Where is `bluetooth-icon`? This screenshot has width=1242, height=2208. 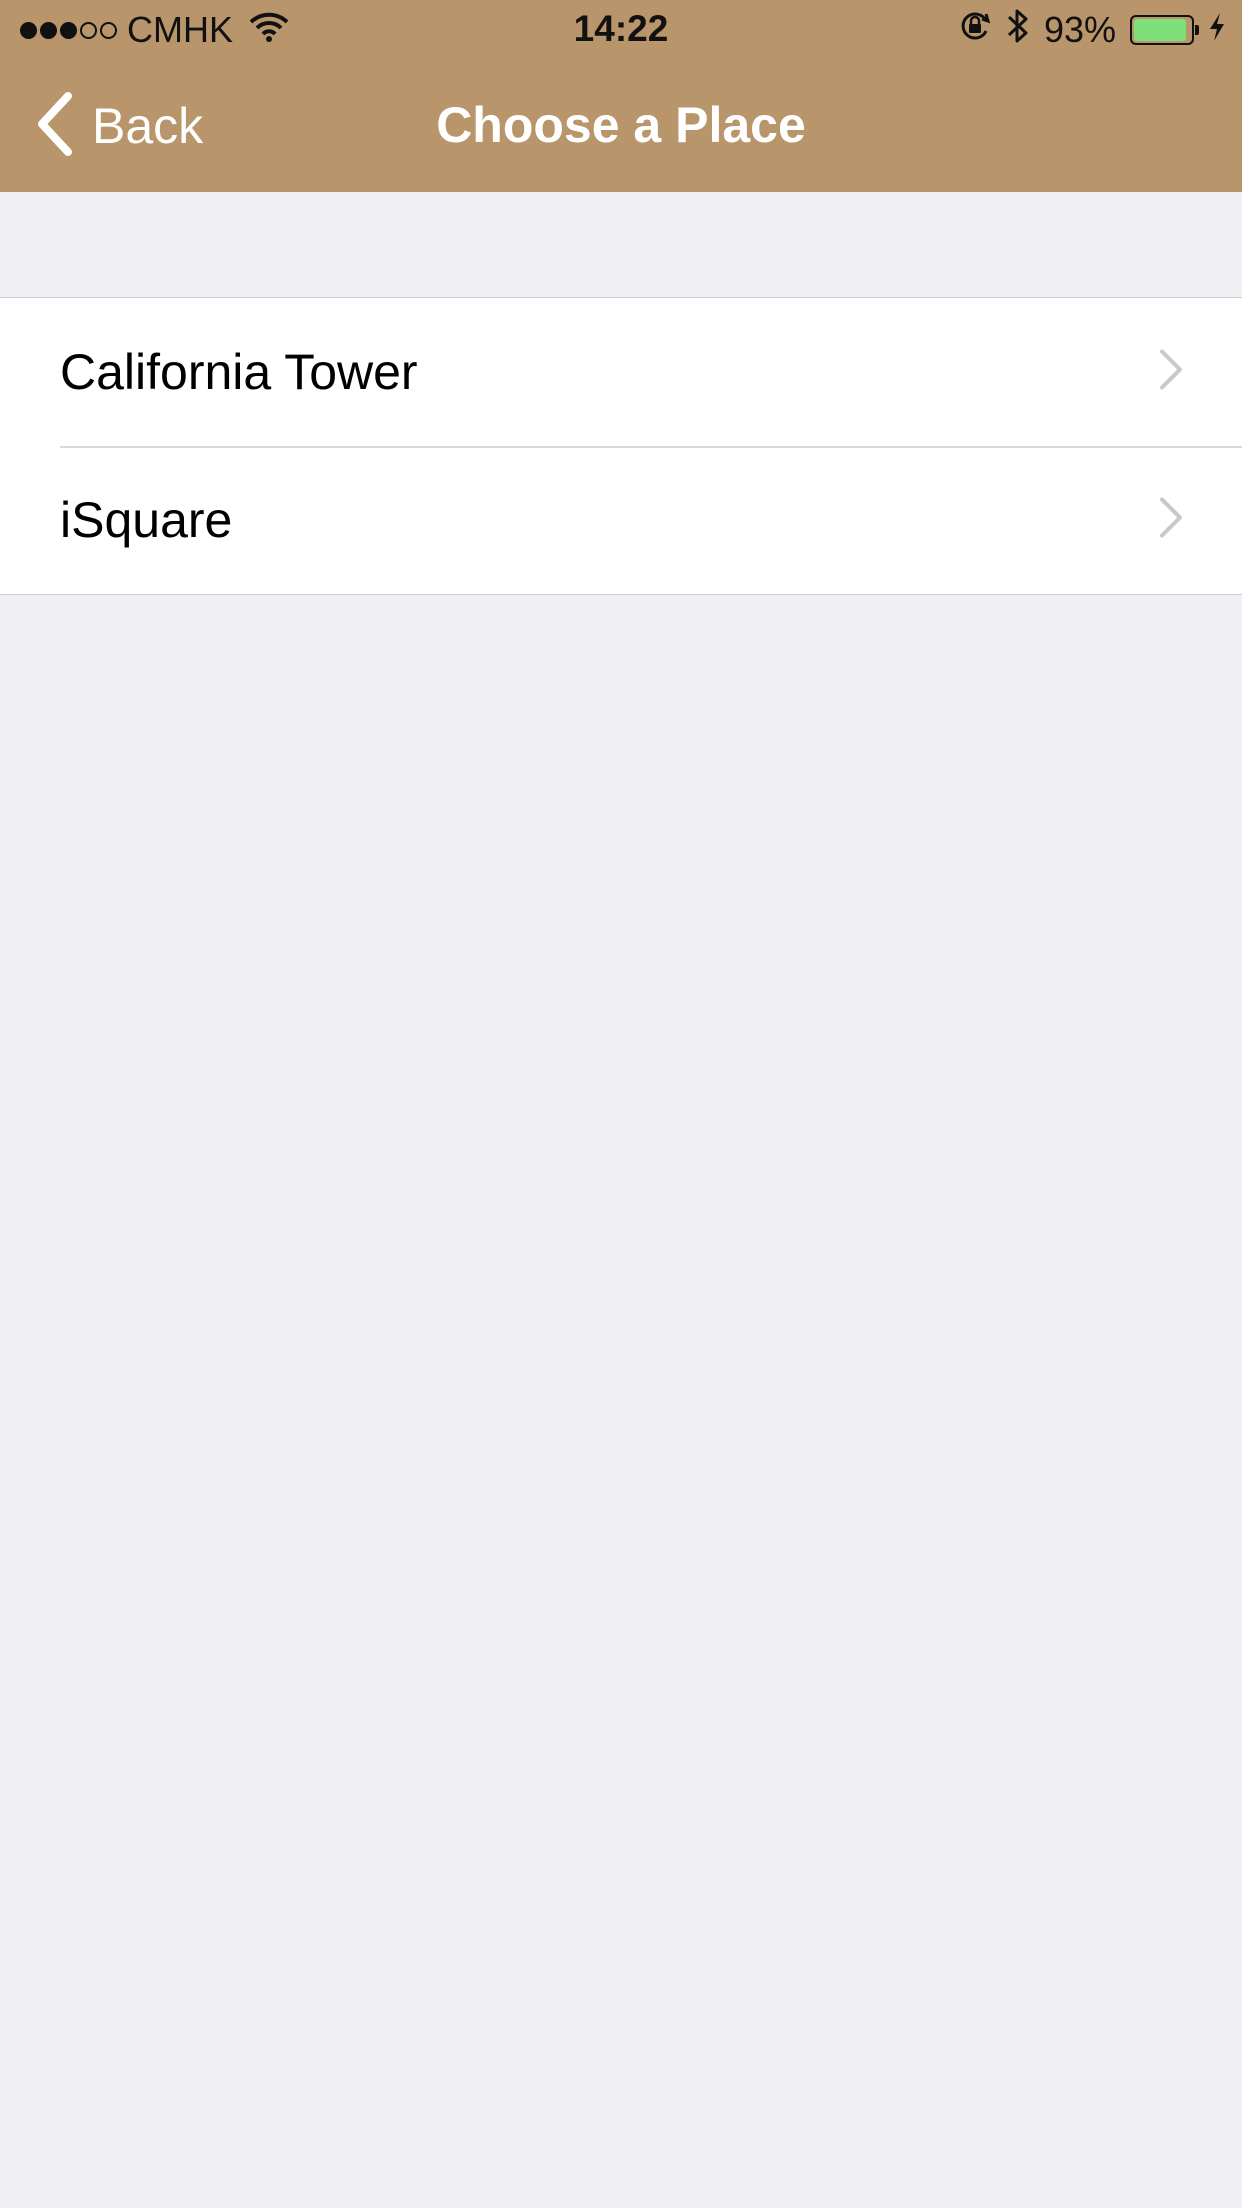 bluetooth-icon is located at coordinates (1018, 30).